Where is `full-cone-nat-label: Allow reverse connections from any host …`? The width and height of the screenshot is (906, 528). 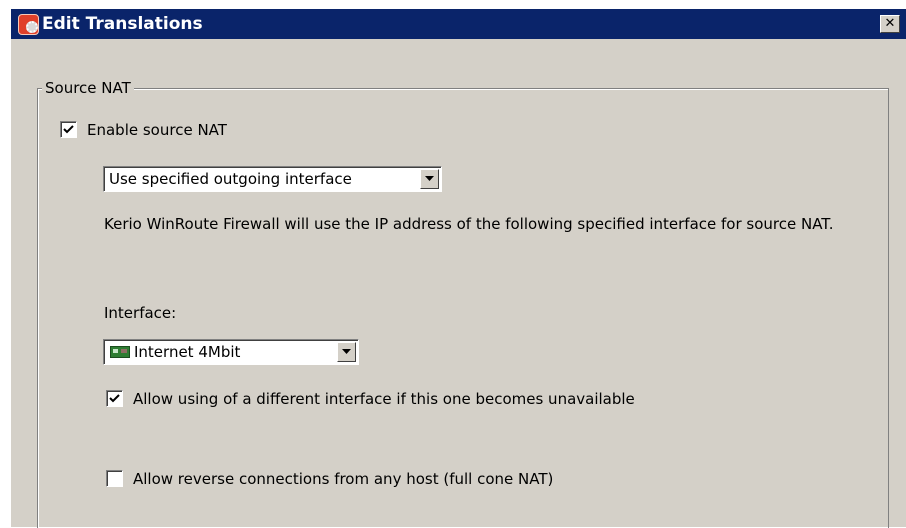 full-cone-nat-label: Allow reverse connections from any host … is located at coordinates (343, 479).